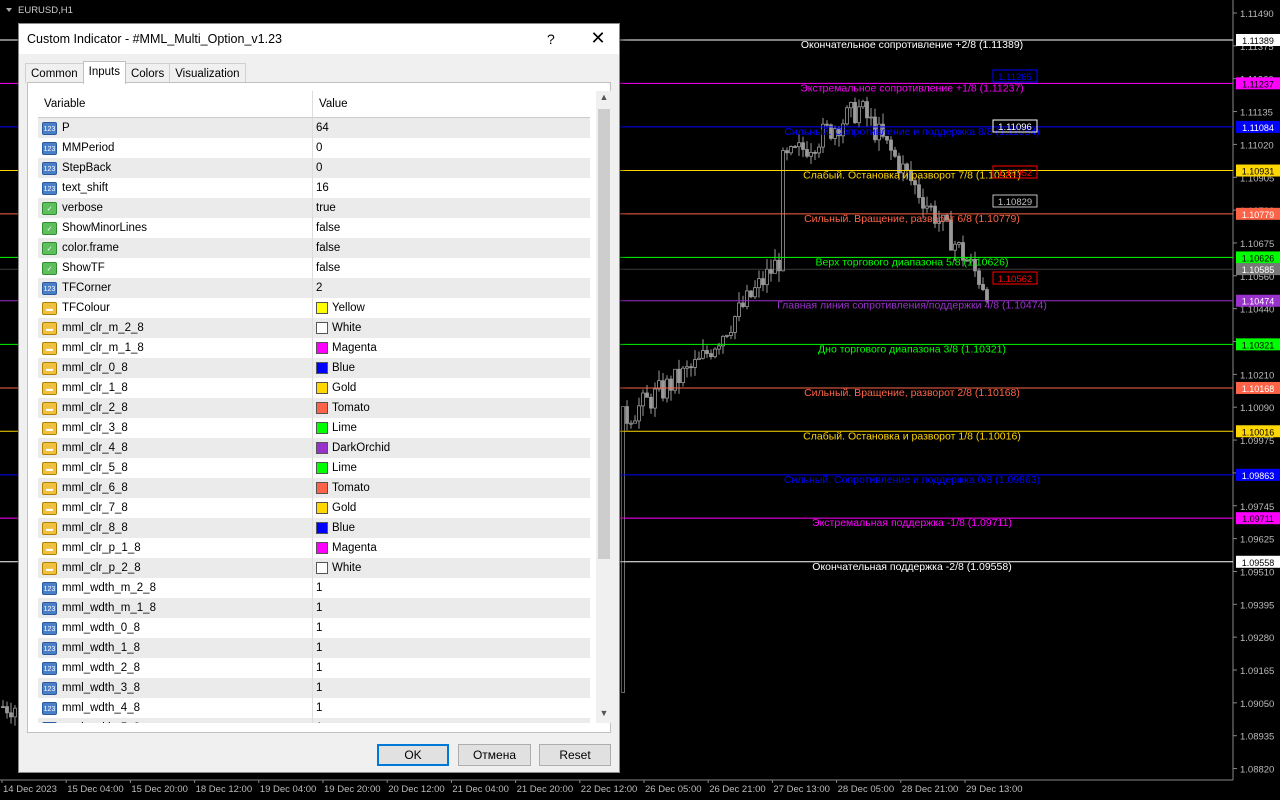  I want to click on table-row: 123 P 64, so click(314, 128).